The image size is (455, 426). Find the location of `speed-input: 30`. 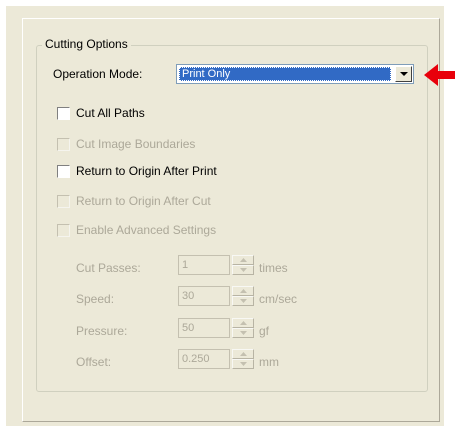

speed-input: 30 is located at coordinates (204, 296).